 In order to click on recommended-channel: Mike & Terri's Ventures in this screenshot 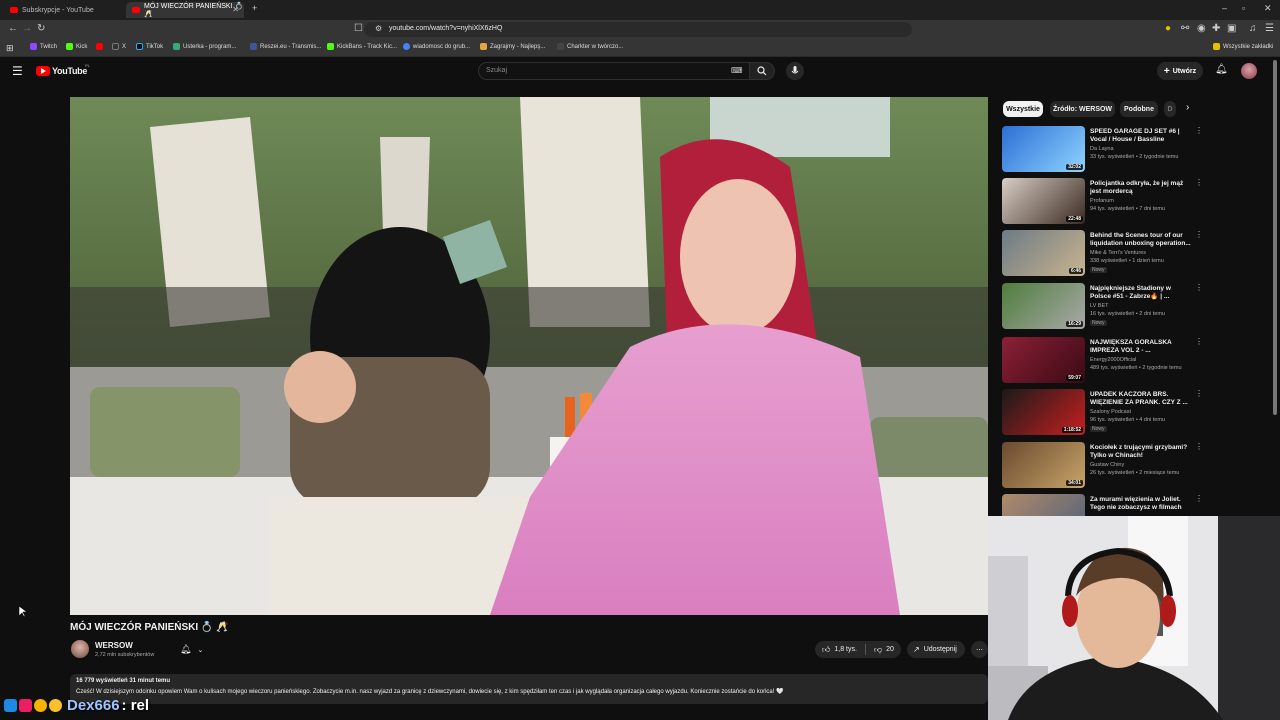, I will do `click(1118, 253)`.